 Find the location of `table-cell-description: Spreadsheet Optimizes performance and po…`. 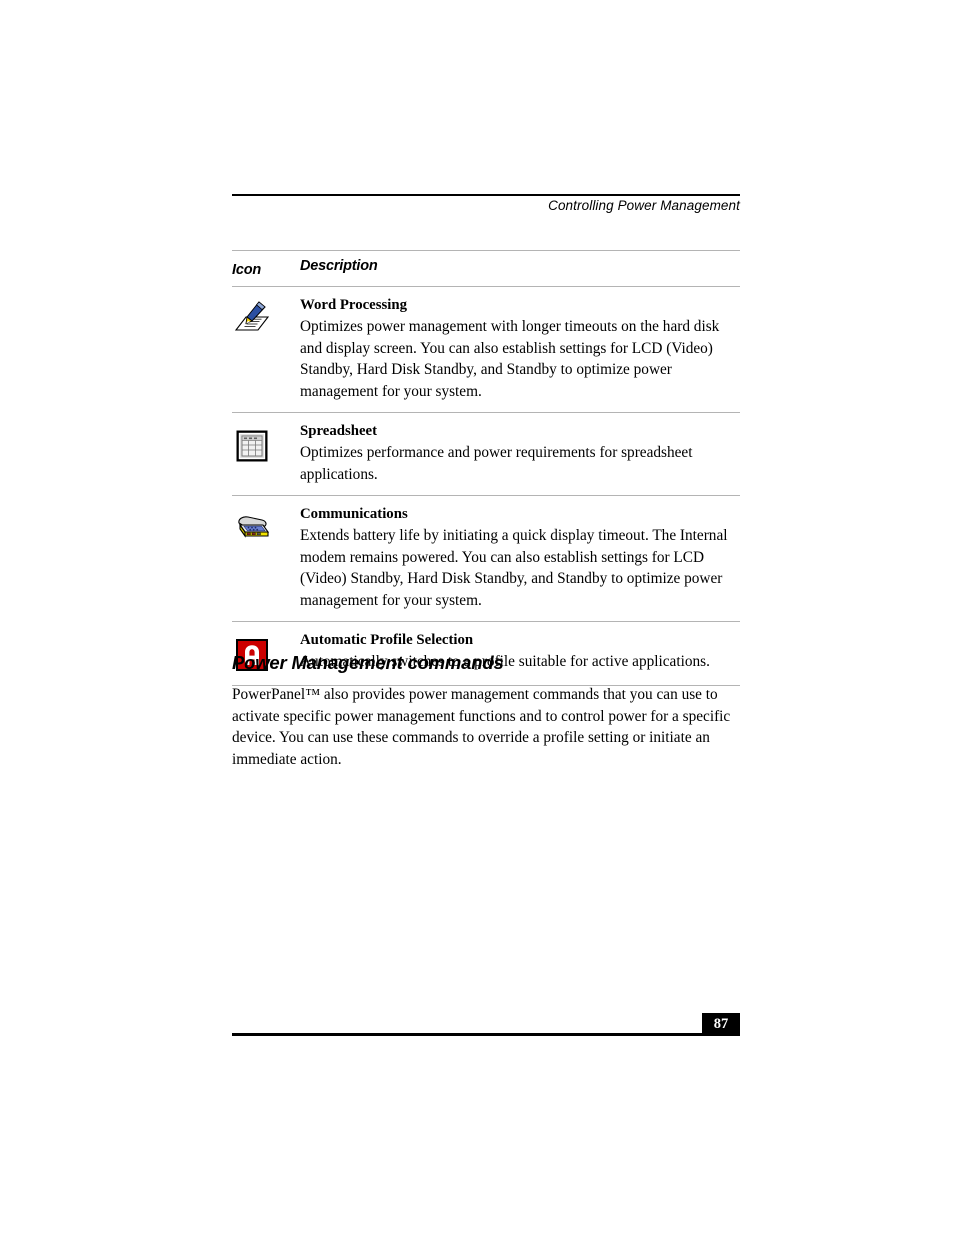

table-cell-description: Spreadsheet Optimizes performance and po… is located at coordinates (520, 453).